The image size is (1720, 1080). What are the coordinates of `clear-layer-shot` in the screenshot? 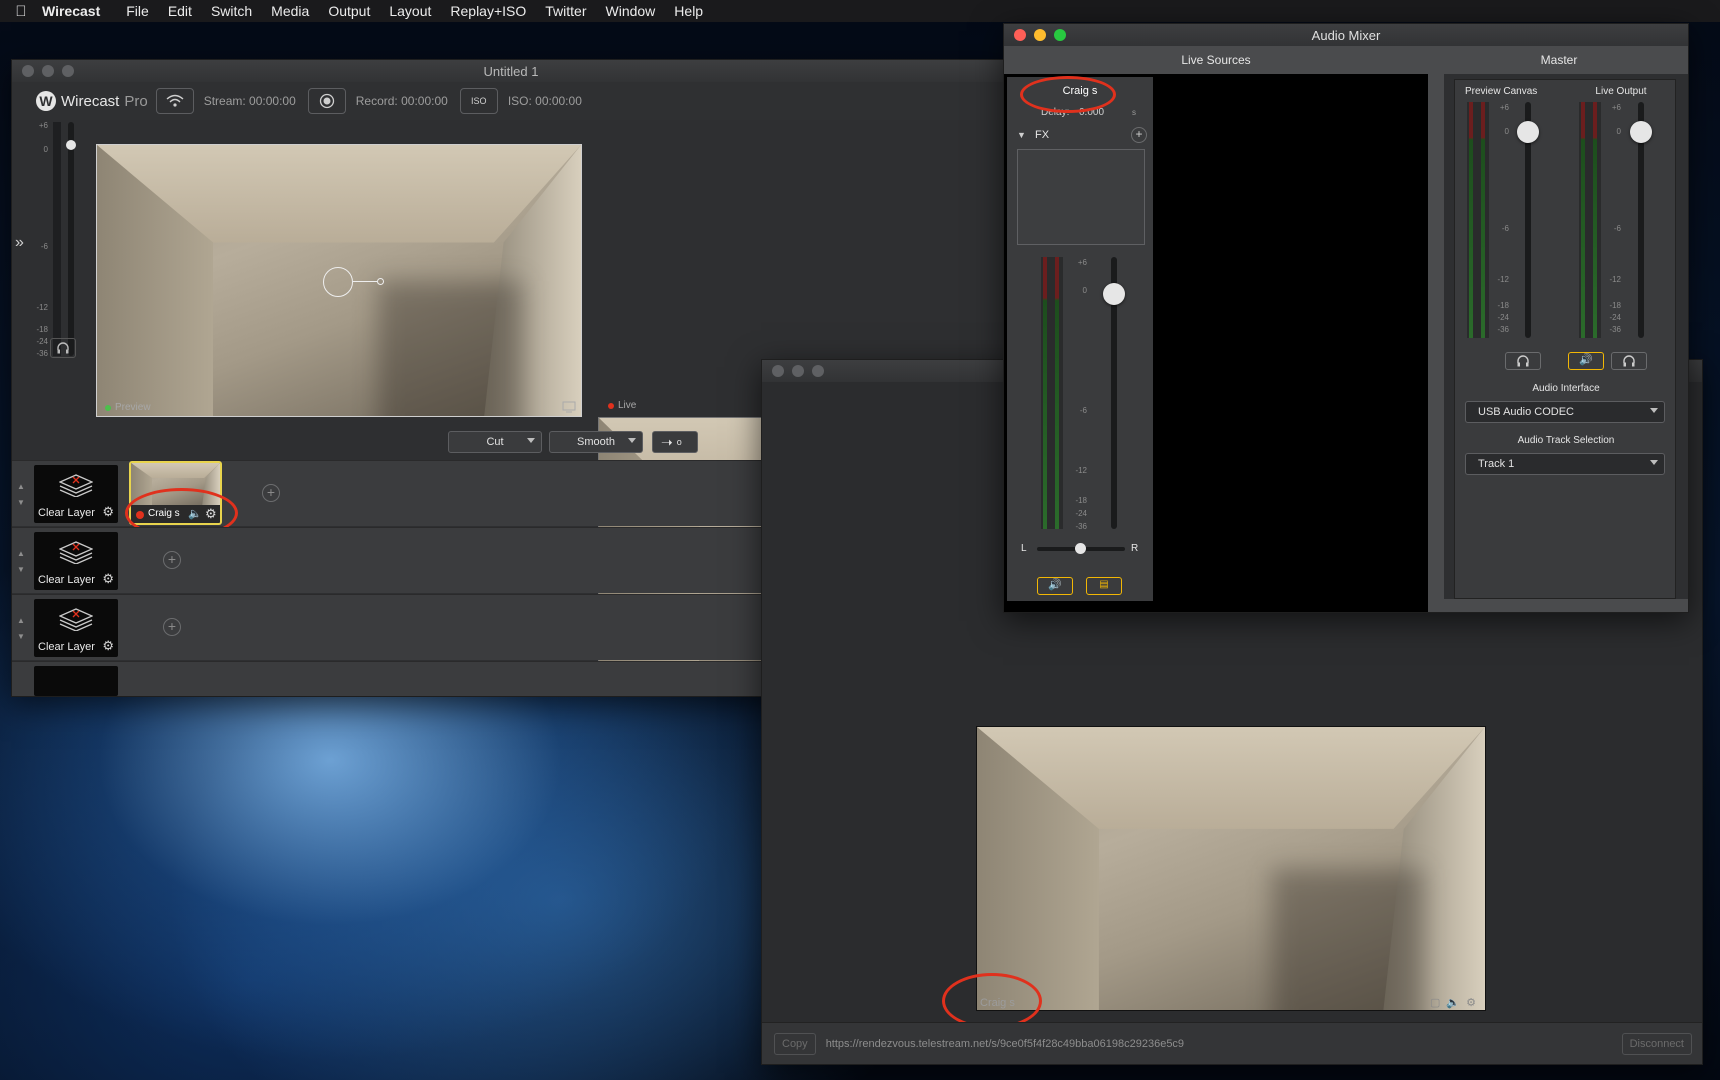 It's located at (76, 681).